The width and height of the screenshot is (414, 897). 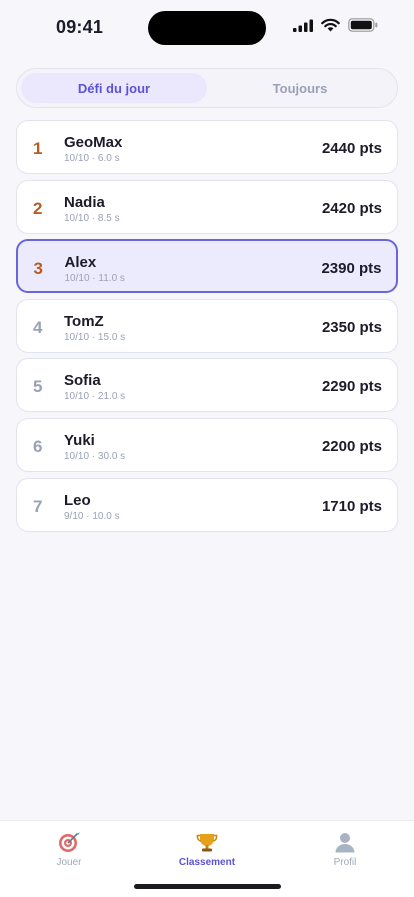 I want to click on target-icon, so click(x=69, y=842).